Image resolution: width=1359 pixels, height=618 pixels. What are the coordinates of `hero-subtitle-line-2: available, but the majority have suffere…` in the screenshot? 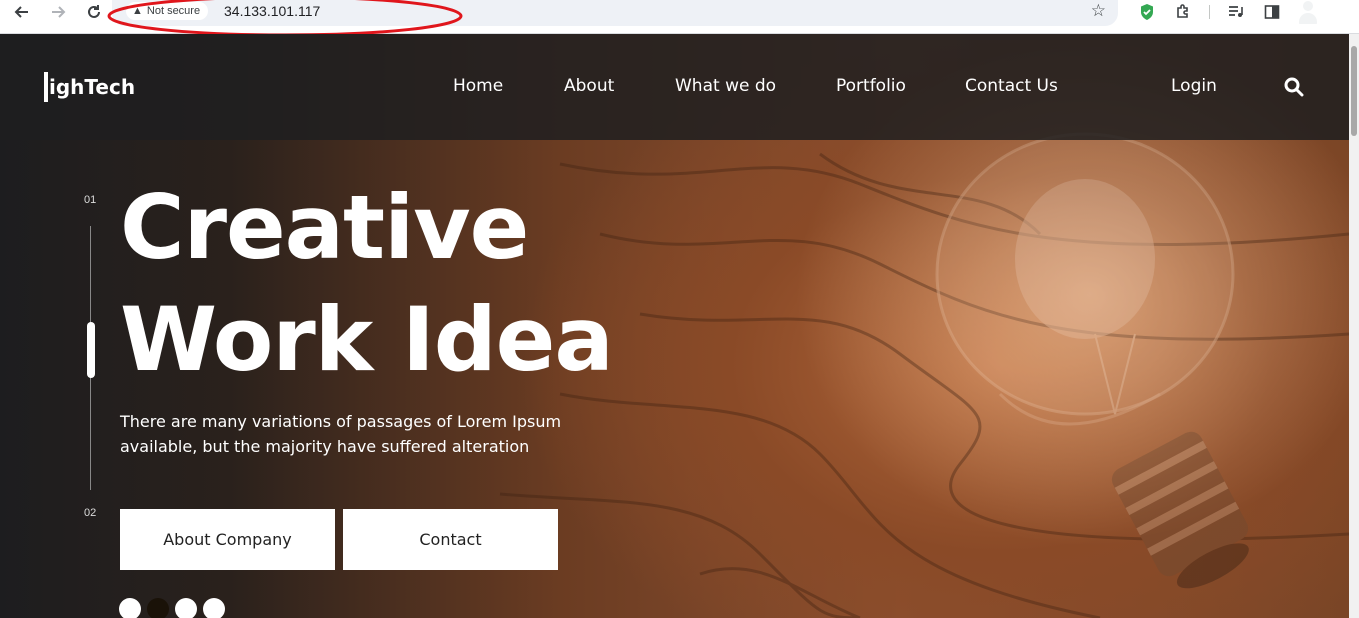 It's located at (325, 446).